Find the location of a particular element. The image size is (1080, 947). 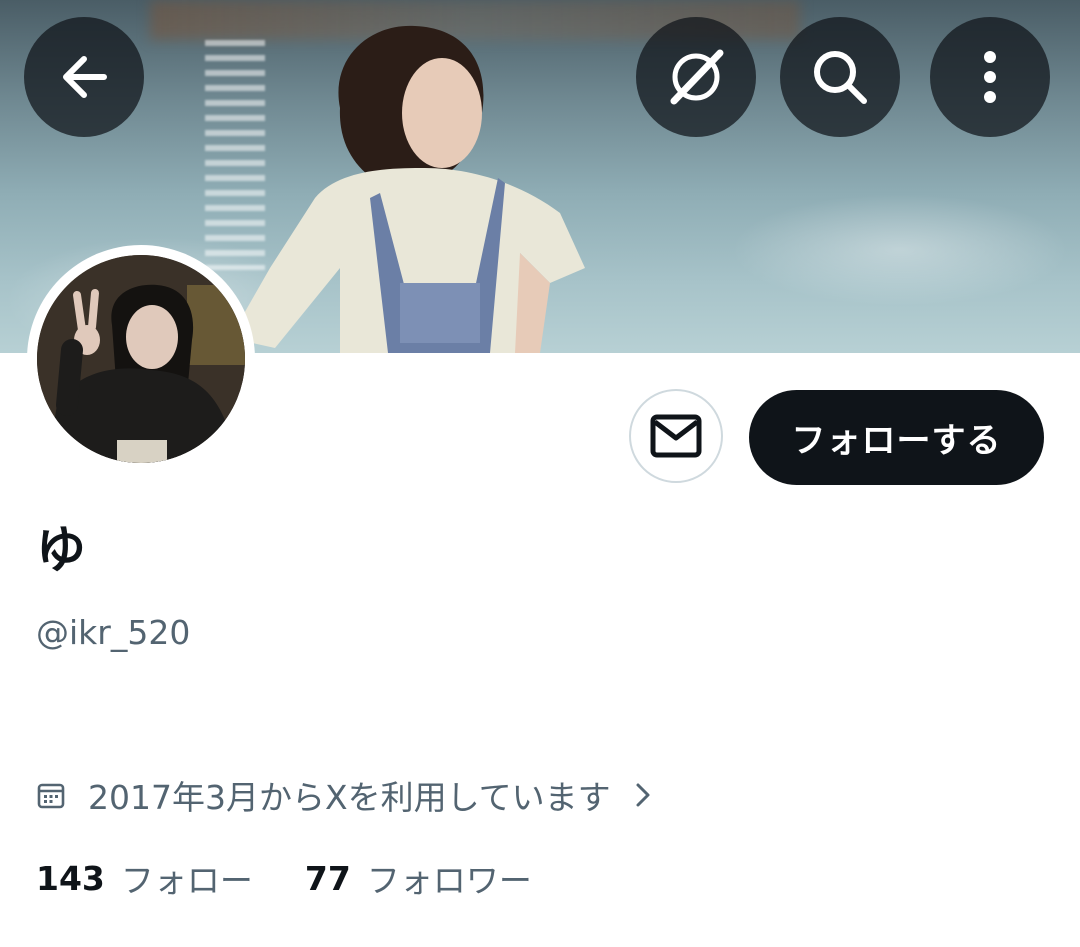

arrow-left-icon is located at coordinates (85, 77).